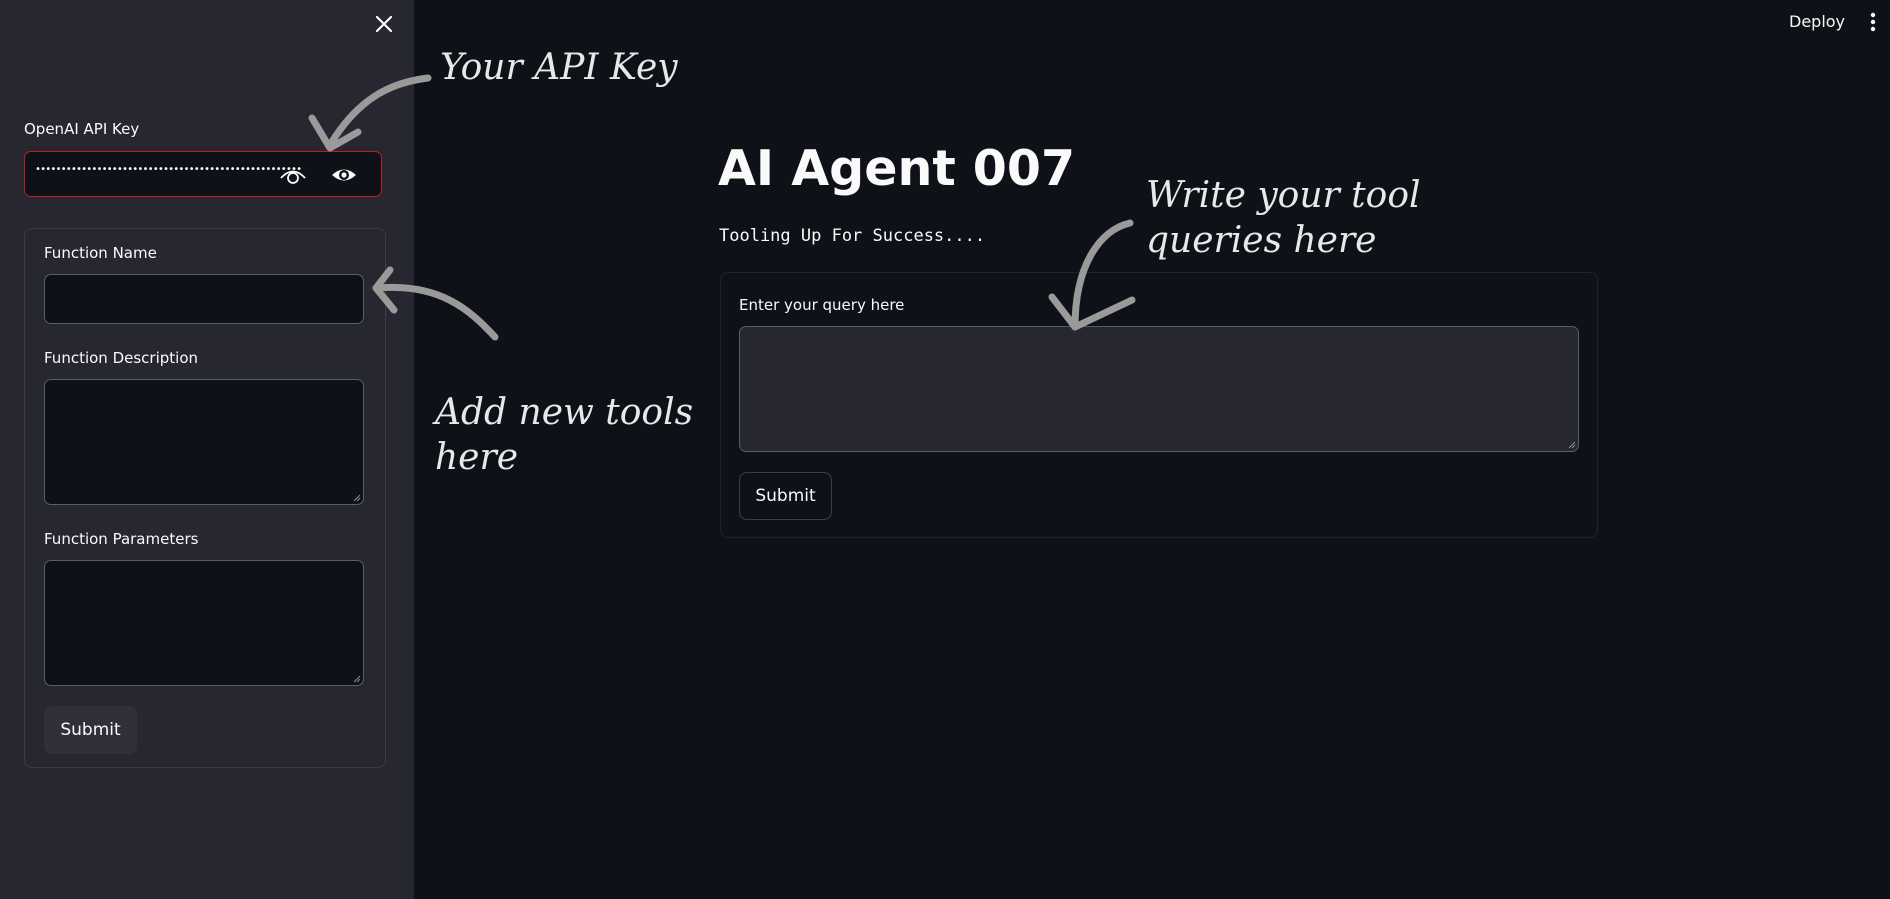 This screenshot has height=899, width=1890. I want to click on query-annotation-line2: queries here, so click(1261, 240).